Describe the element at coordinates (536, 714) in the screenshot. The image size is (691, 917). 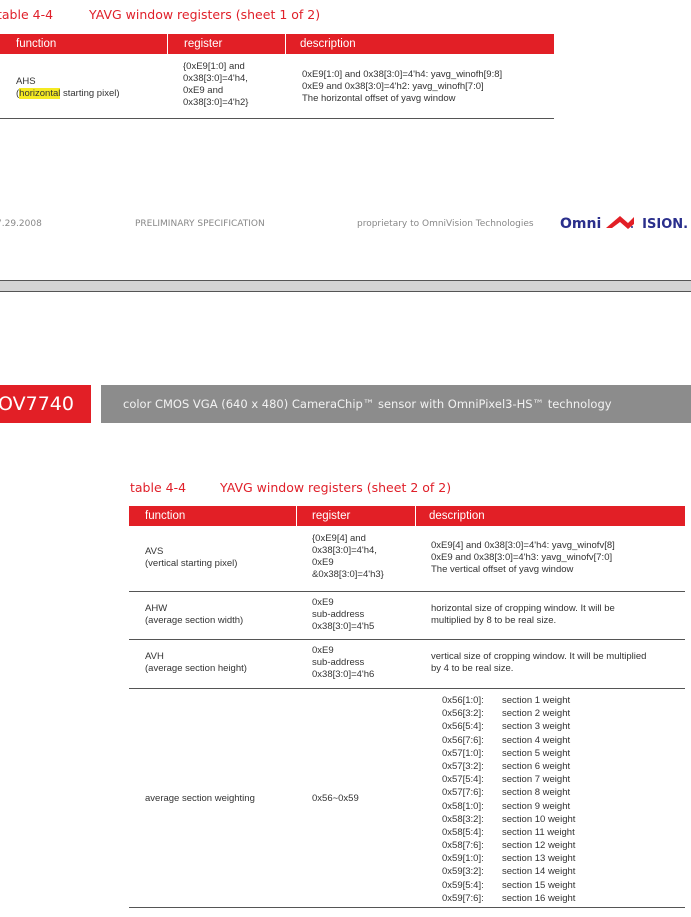
I see `weight-label: section 2 weight` at that location.